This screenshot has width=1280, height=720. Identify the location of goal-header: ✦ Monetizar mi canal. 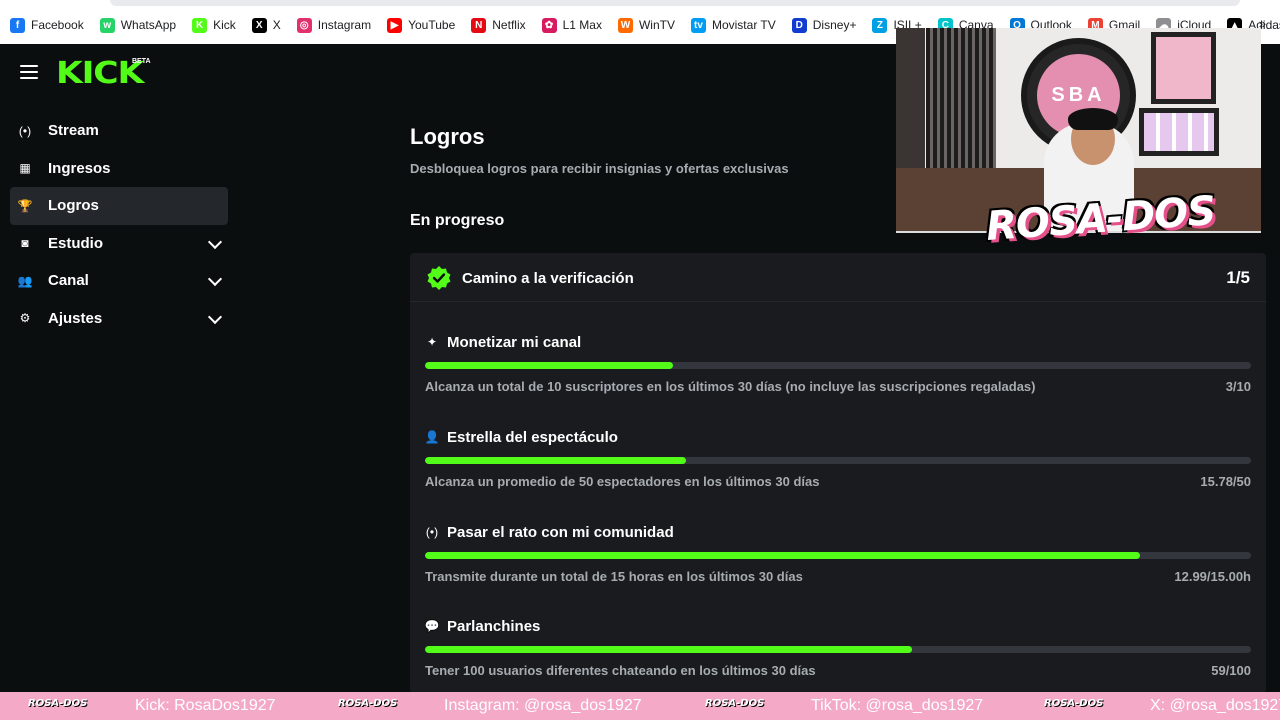
(838, 342).